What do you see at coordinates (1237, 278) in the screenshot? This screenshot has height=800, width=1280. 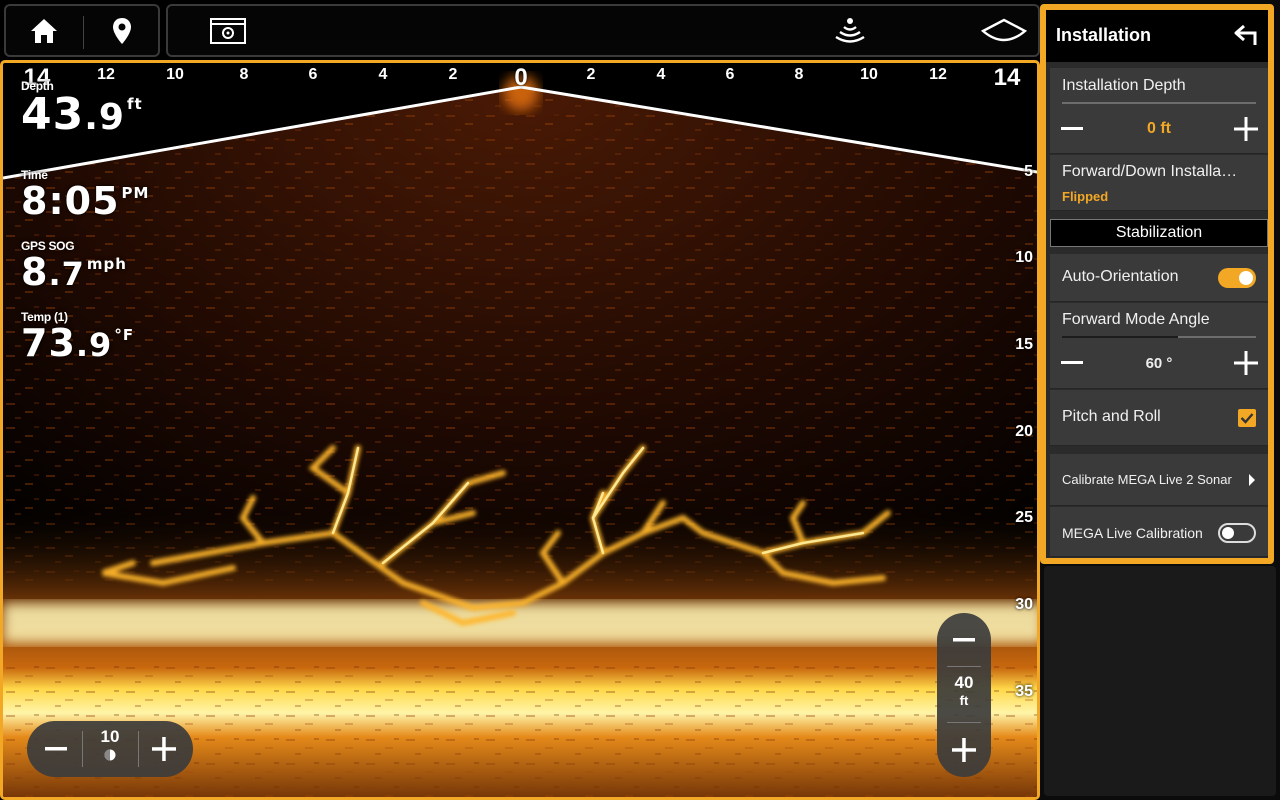 I see `auto-orientation-toggle` at bounding box center [1237, 278].